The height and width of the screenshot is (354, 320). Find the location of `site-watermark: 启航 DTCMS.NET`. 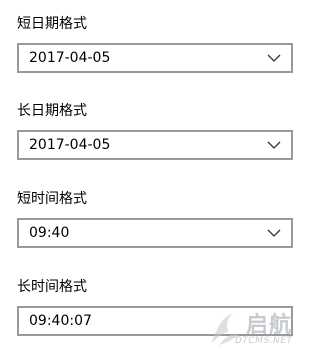

site-watermark: 启航 DTCMS.NET is located at coordinates (257, 327).